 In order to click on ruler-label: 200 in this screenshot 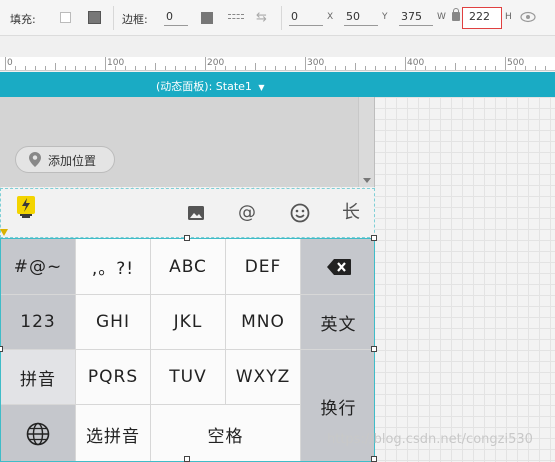, I will do `click(216, 63)`.